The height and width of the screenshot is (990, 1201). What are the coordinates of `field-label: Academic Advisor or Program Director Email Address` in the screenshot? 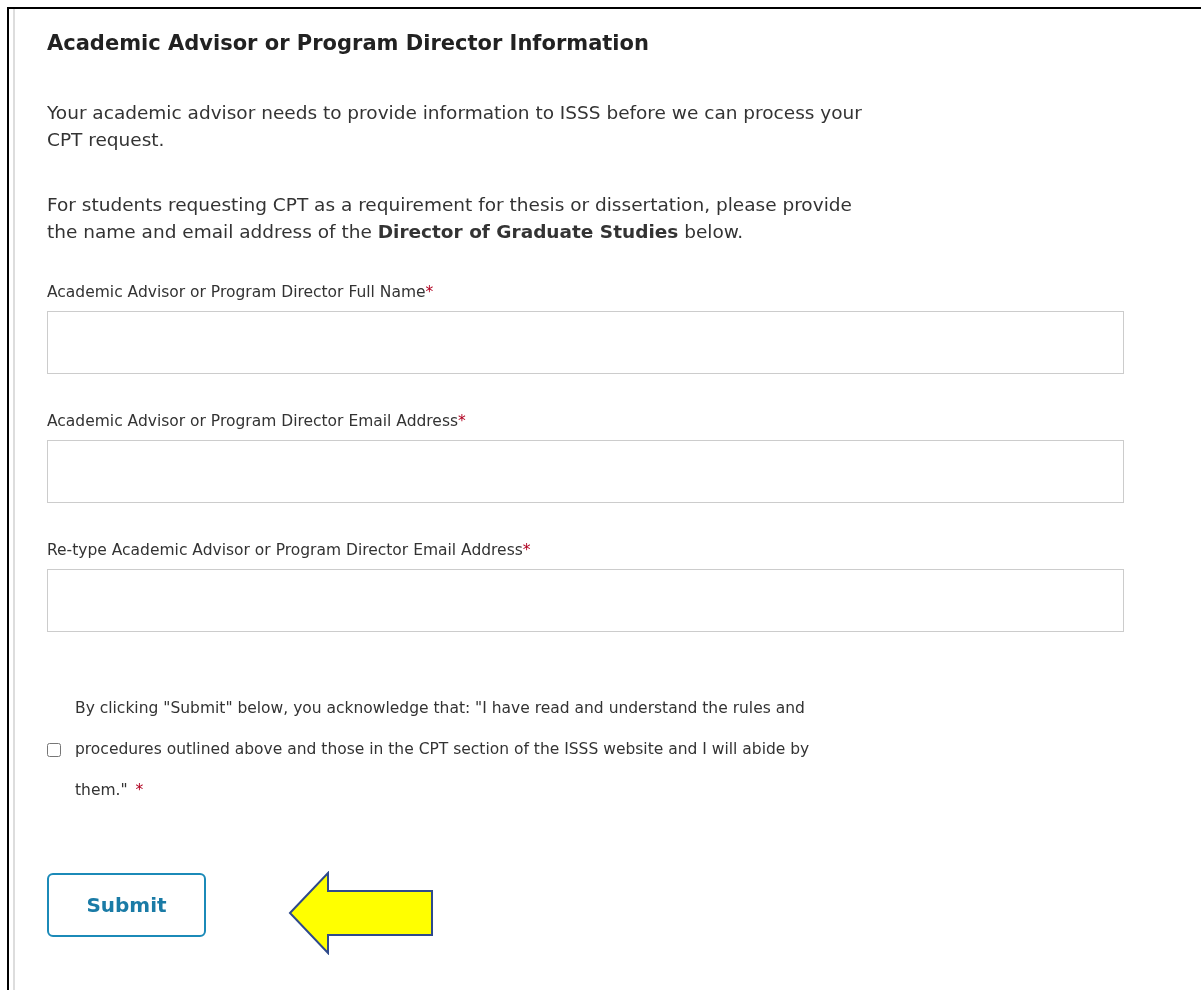 It's located at (253, 421).